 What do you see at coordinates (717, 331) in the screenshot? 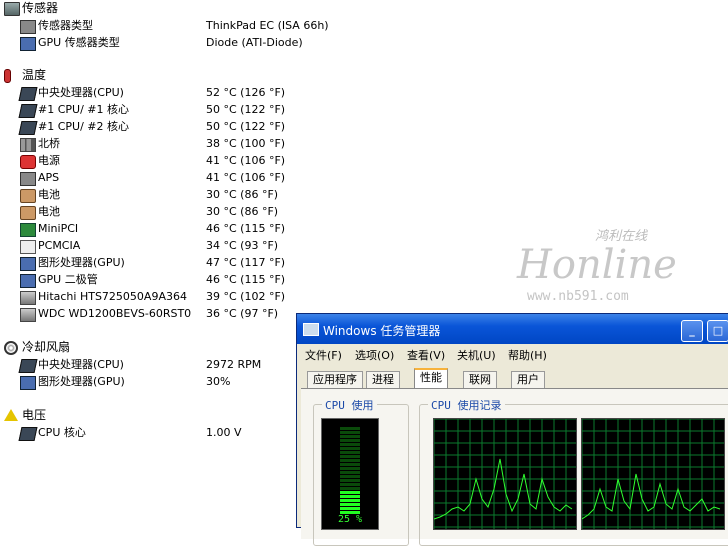
I see `maximize-button: □` at bounding box center [717, 331].